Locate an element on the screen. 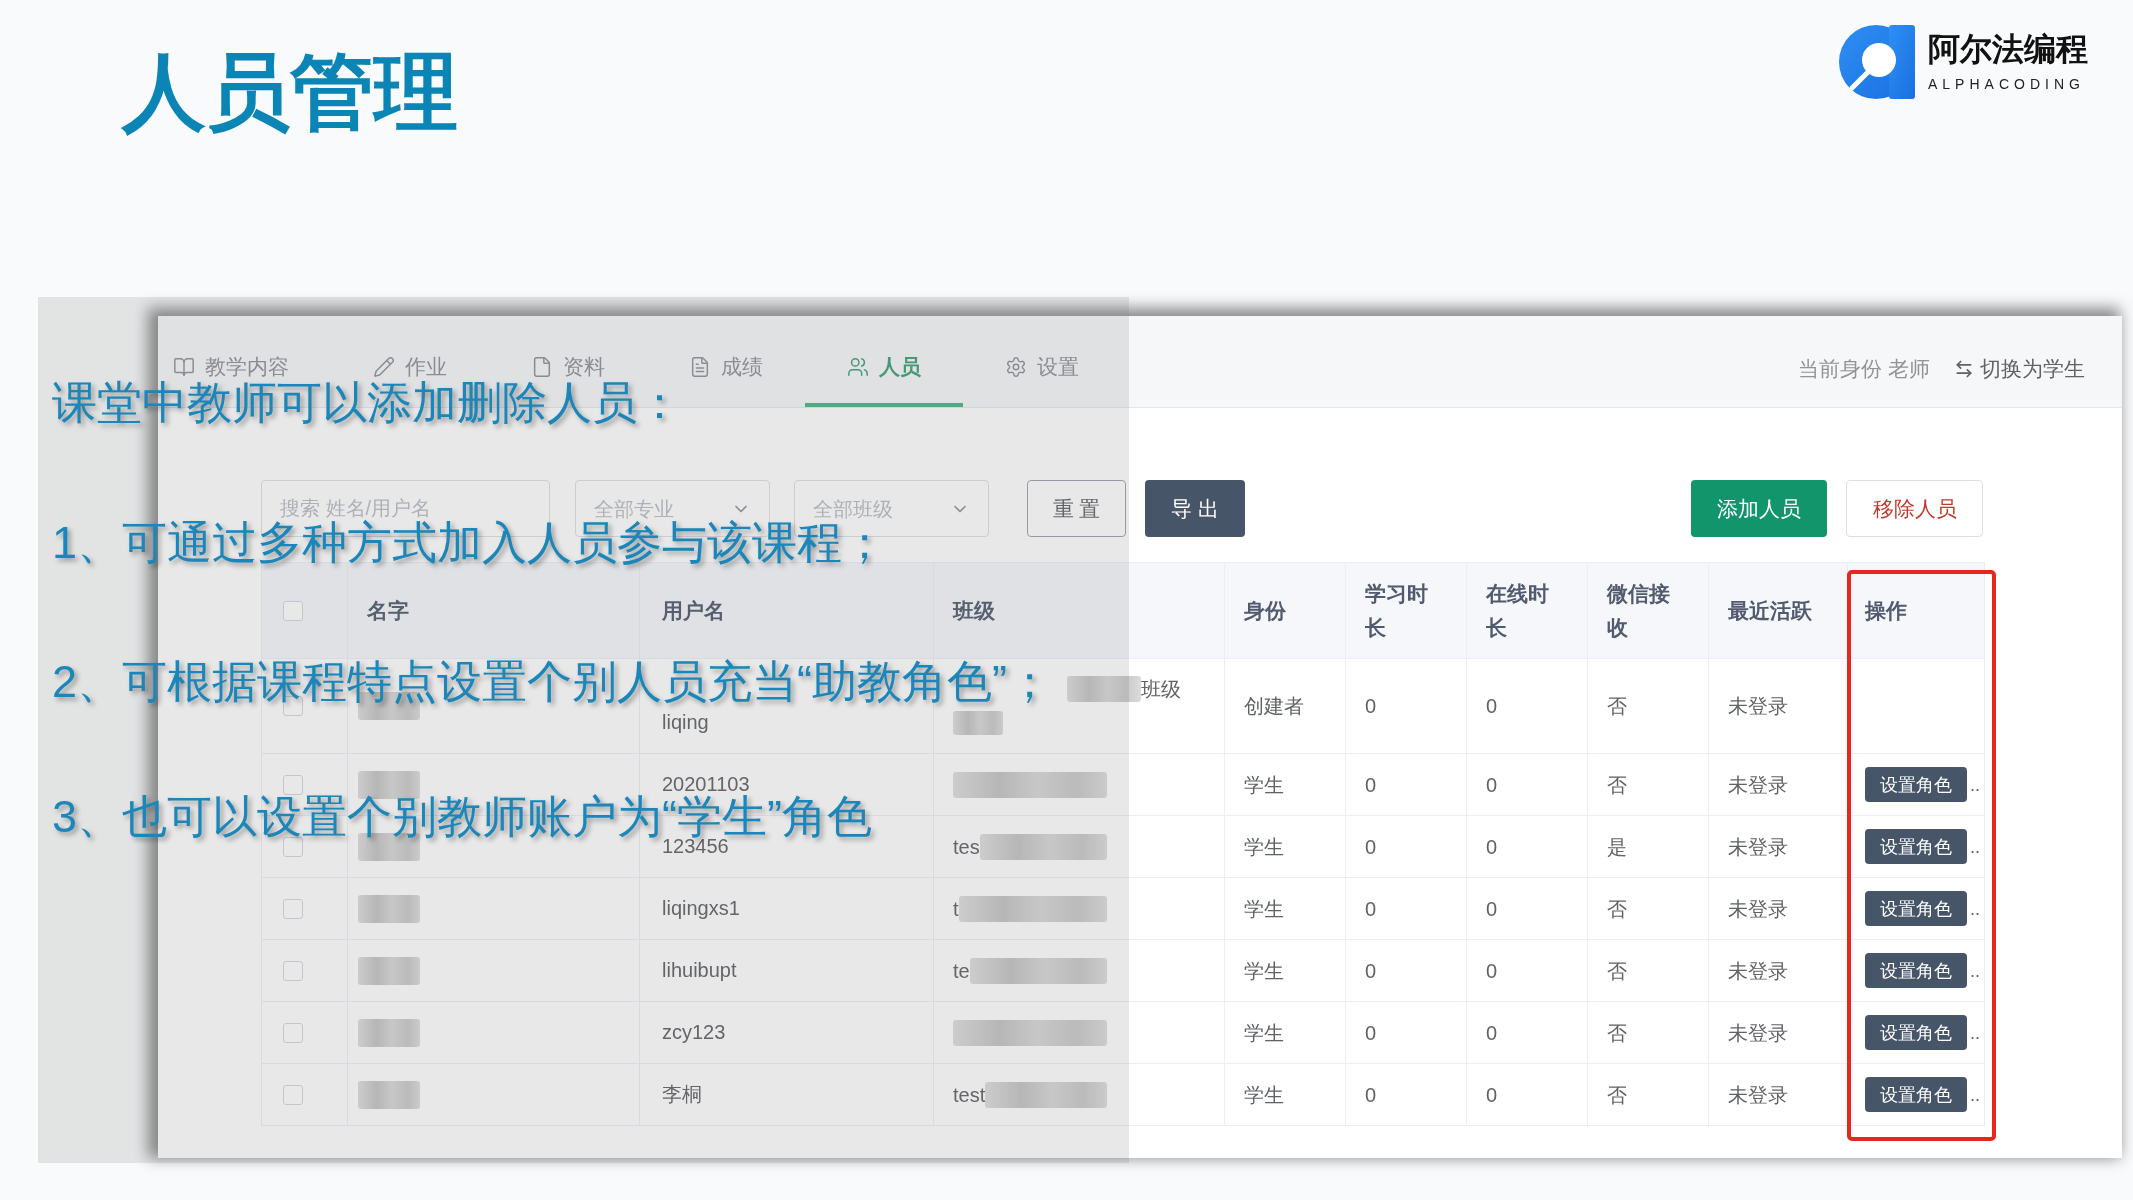 The image size is (2133, 1200). reset-button: 重 置 is located at coordinates (1076, 508).